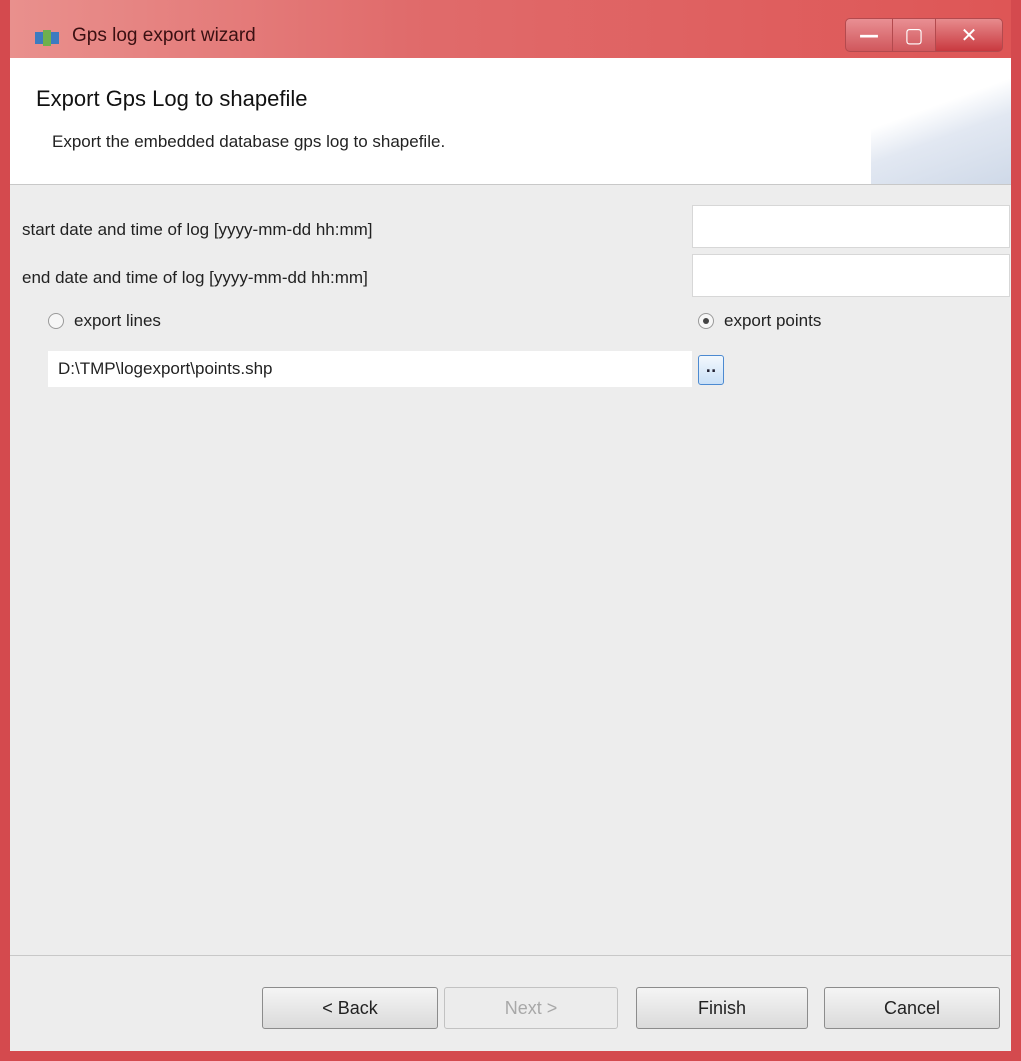 The image size is (1021, 1061). I want to click on header-banner-graphic, so click(941, 121).